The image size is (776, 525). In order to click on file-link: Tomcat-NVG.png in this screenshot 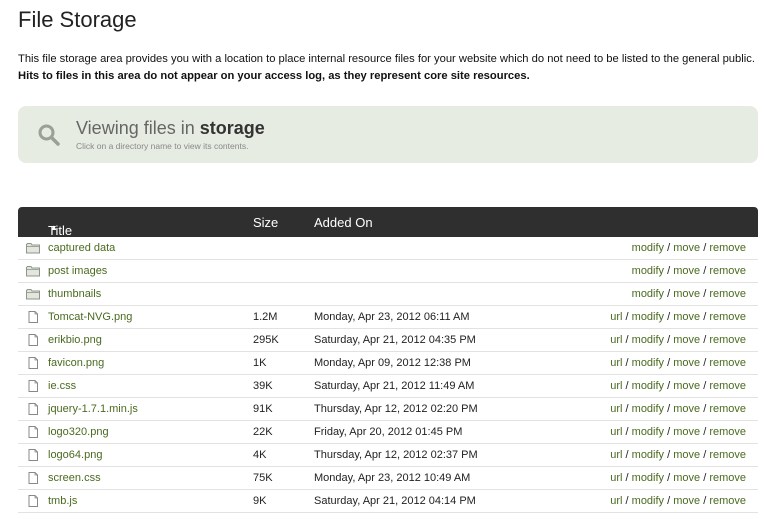, I will do `click(90, 317)`.